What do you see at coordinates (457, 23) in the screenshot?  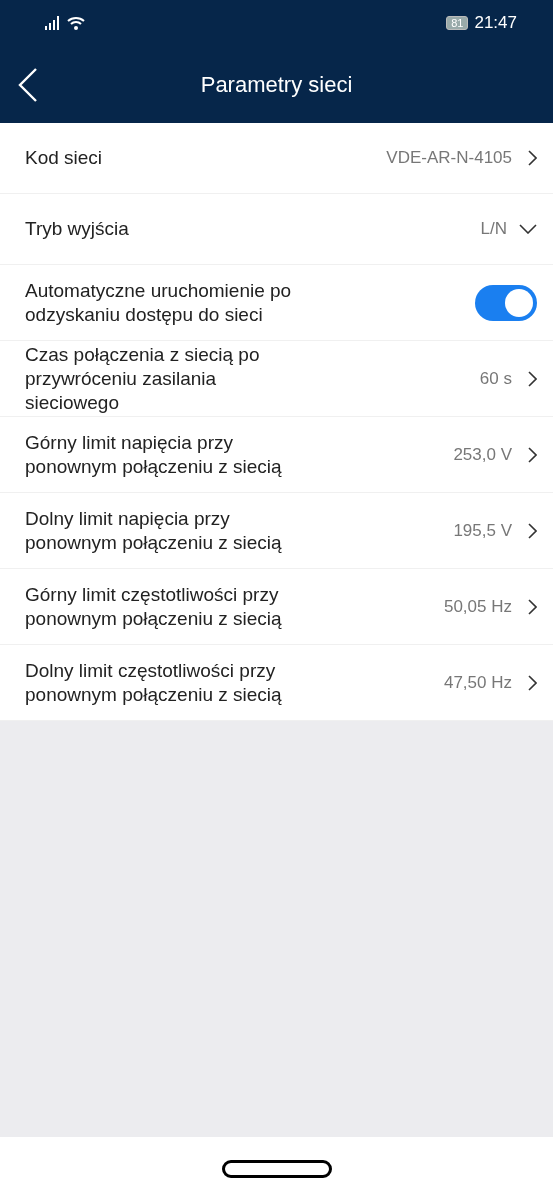 I see `battery-icon: 81` at bounding box center [457, 23].